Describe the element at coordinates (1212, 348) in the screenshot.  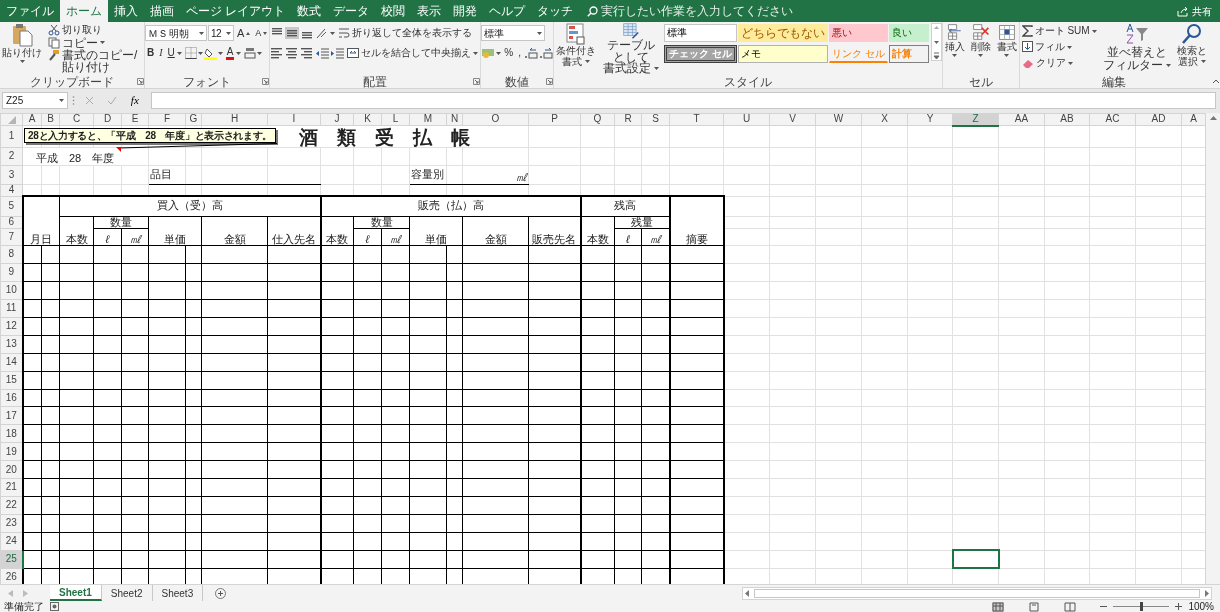
I see `vertical-scrollbar` at that location.